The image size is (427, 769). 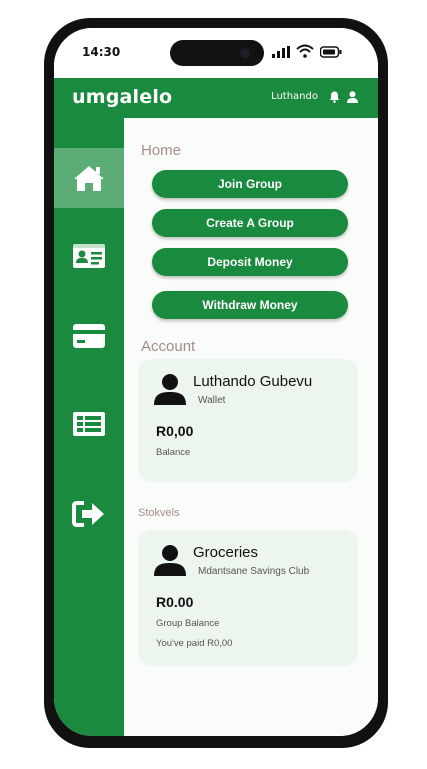 I want to click on logout-icon, so click(x=88, y=514).